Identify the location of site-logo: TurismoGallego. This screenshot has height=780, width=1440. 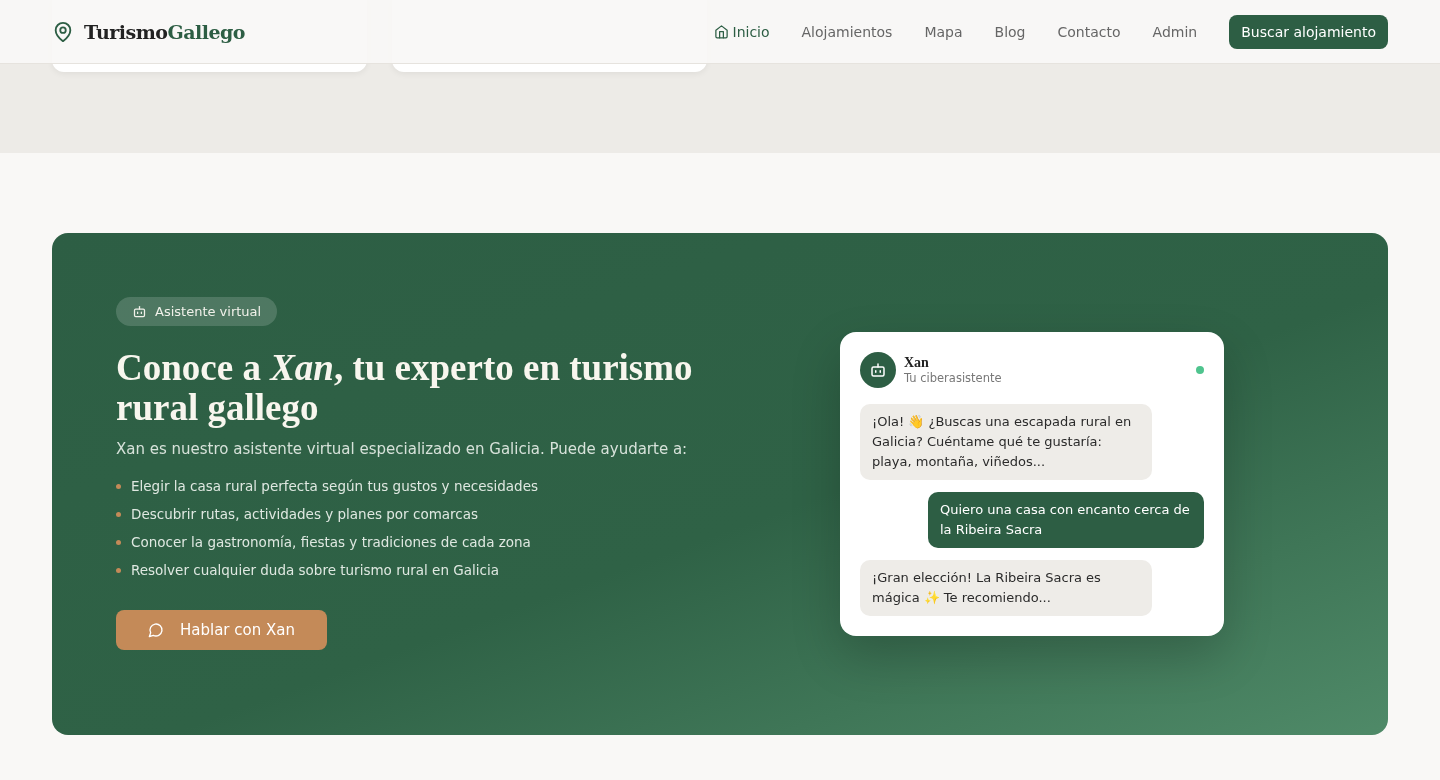
(164, 31).